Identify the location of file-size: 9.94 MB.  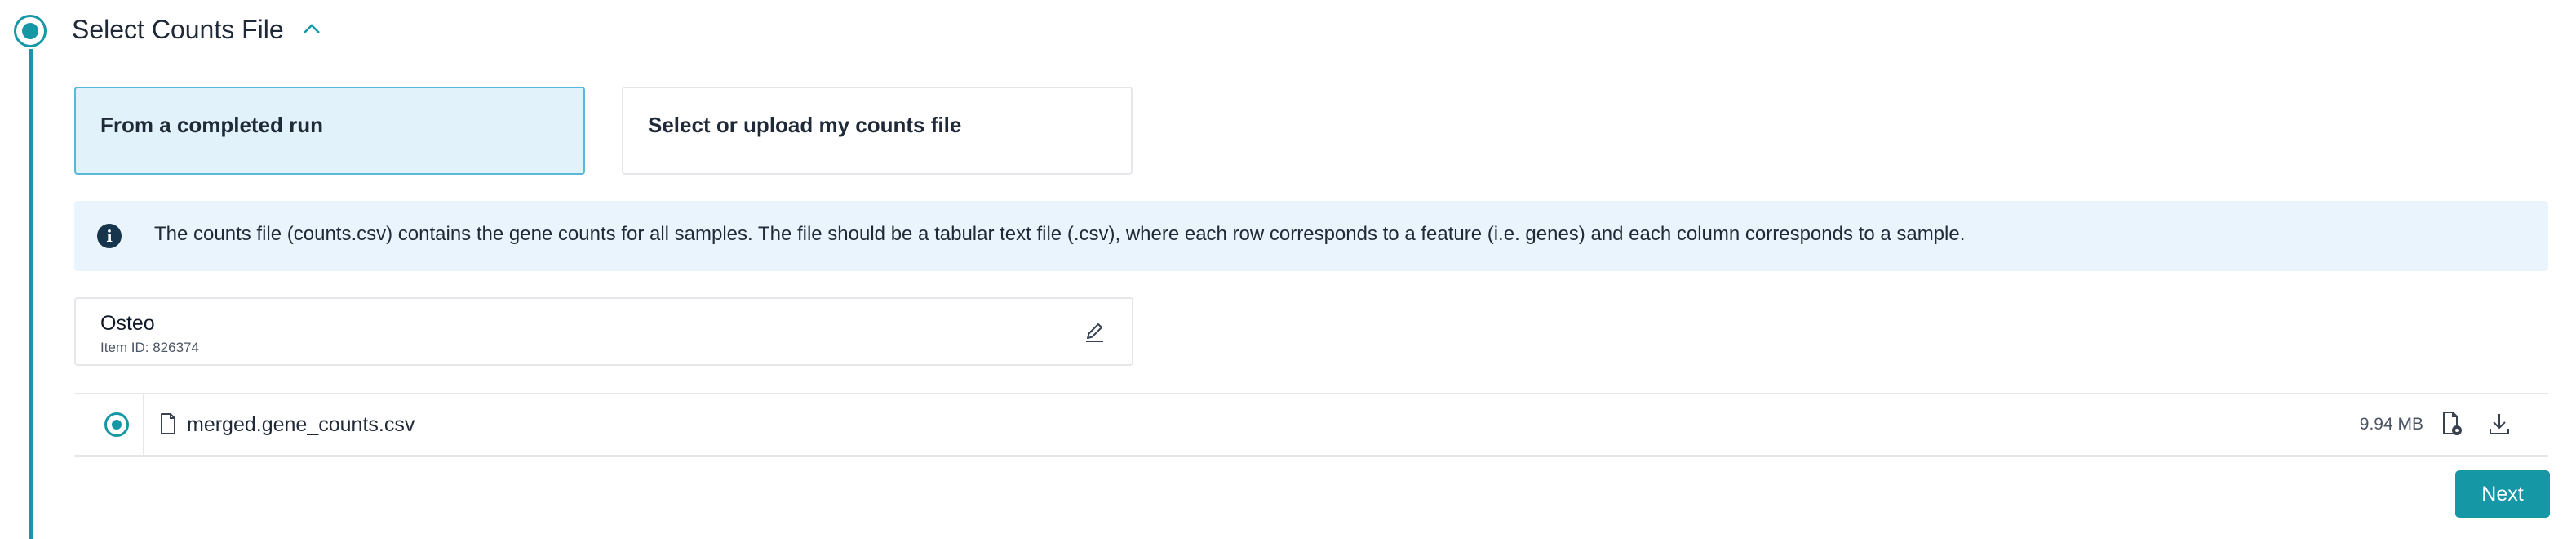
(2391, 425).